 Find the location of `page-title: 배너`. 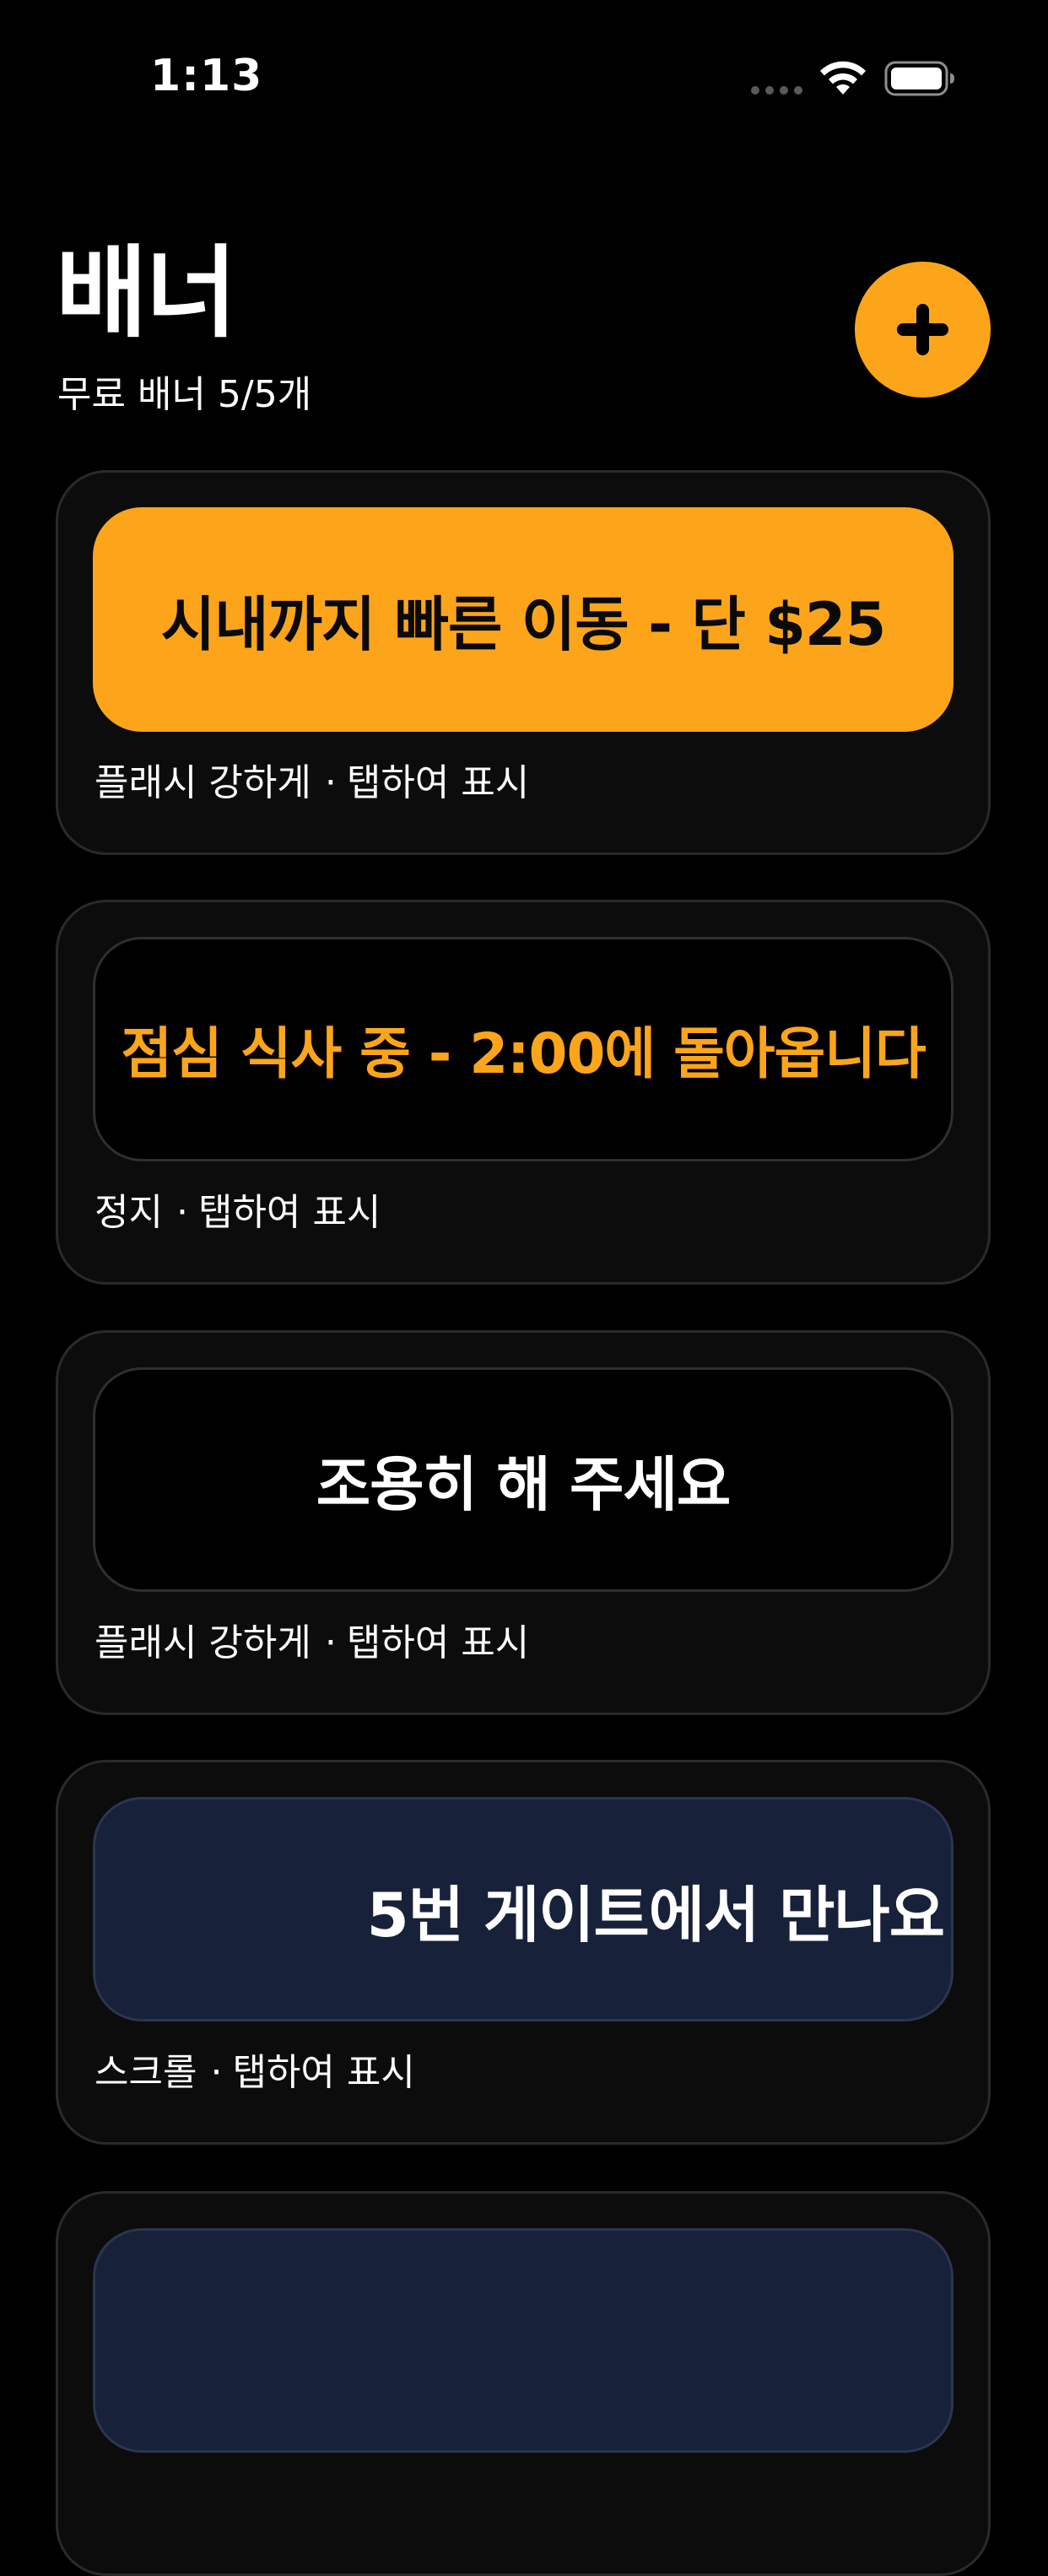

page-title: 배너 is located at coordinates (146, 293).